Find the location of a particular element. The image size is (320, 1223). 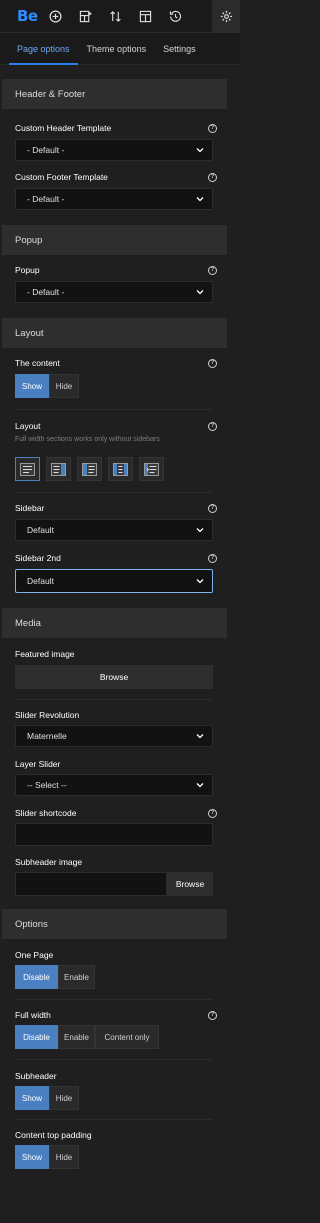

custom-footer-select: - Default - is located at coordinates (114, 199).